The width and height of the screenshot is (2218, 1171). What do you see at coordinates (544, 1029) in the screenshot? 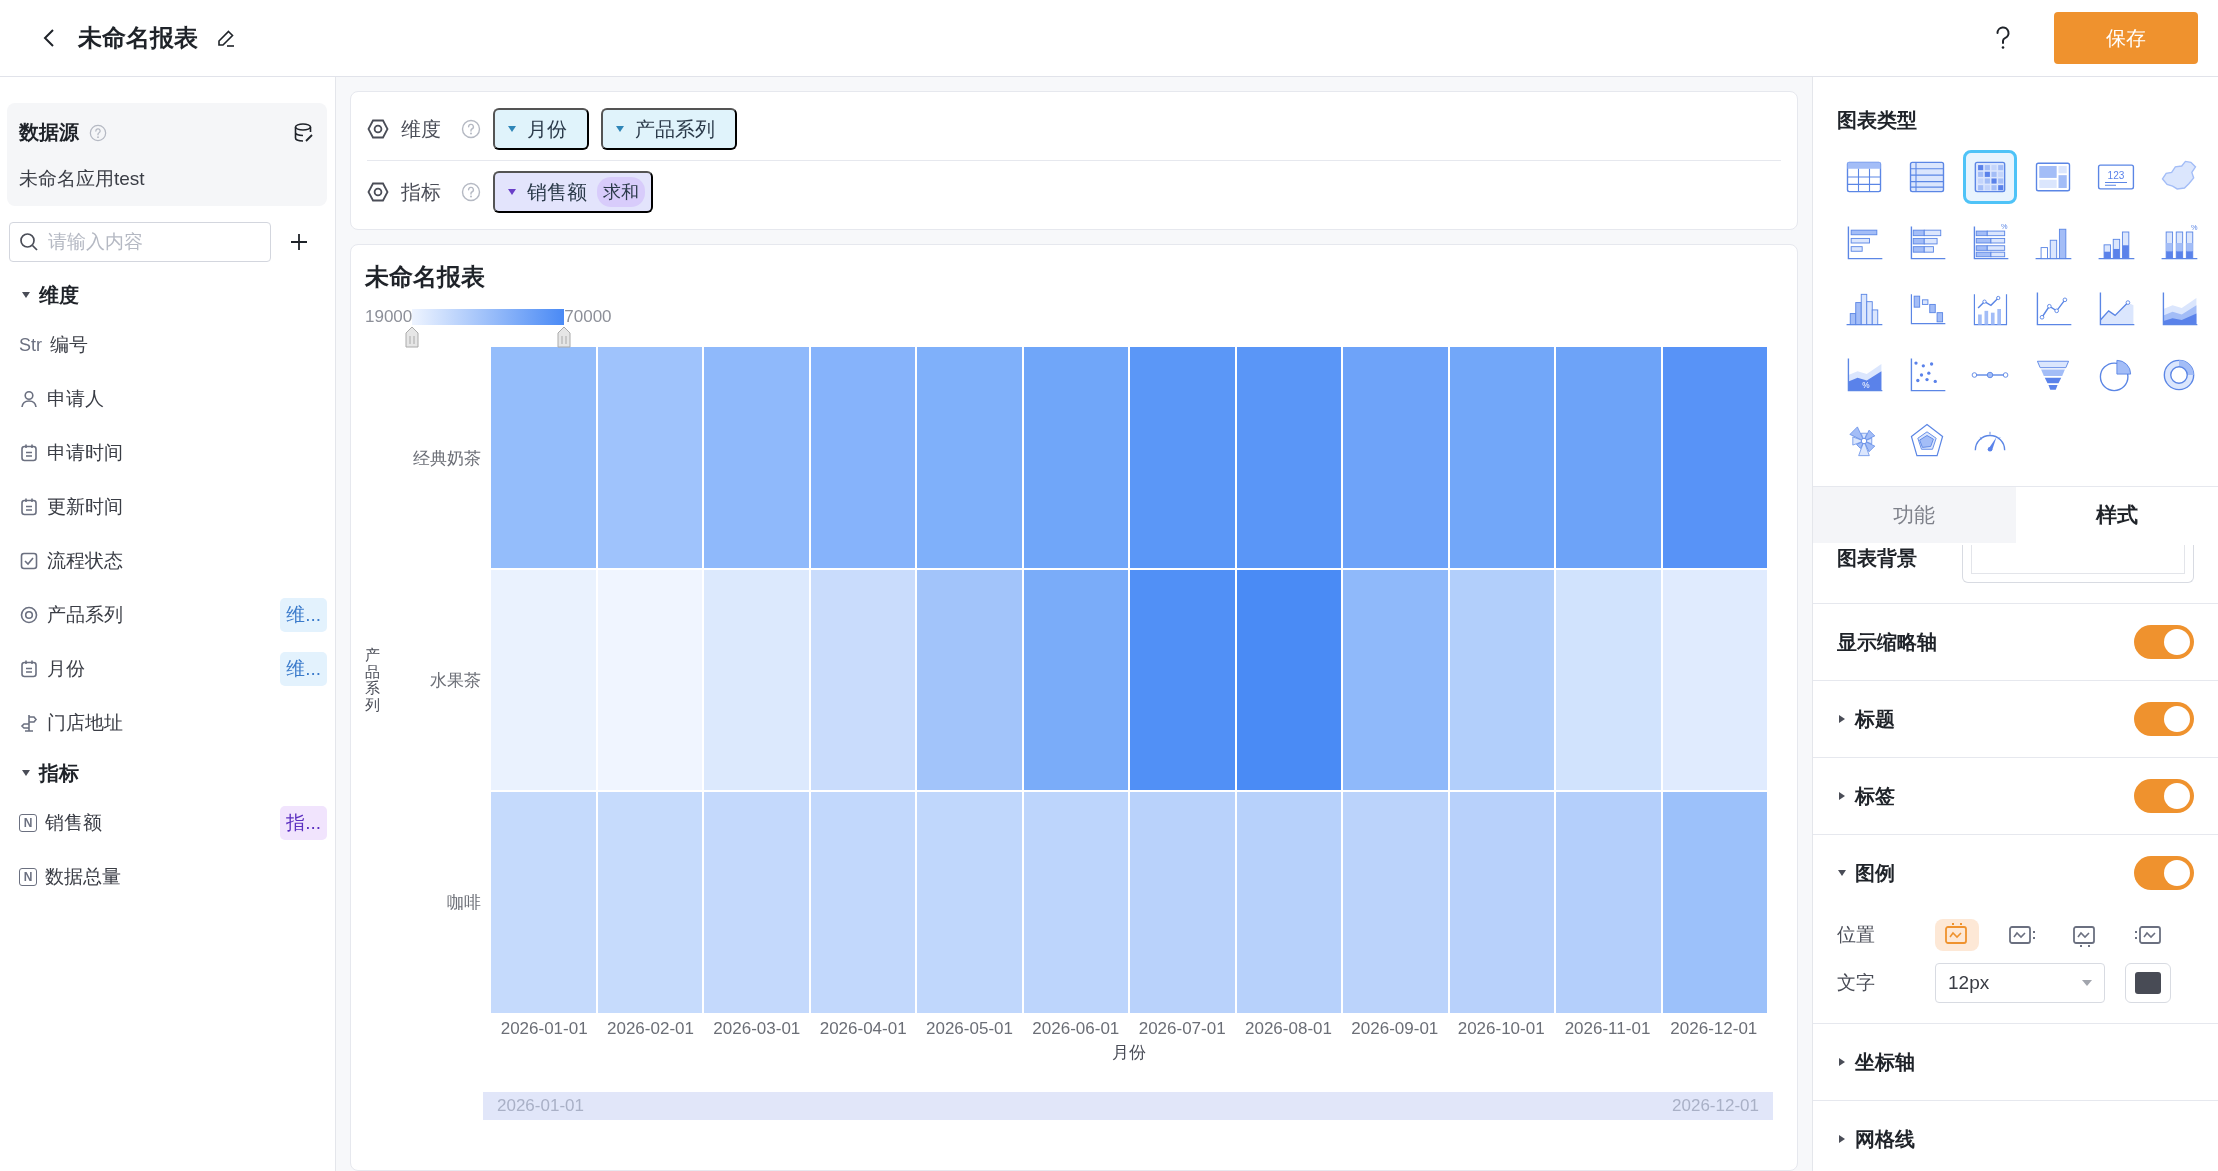
I see `axis-label: 2026-01-01` at bounding box center [544, 1029].